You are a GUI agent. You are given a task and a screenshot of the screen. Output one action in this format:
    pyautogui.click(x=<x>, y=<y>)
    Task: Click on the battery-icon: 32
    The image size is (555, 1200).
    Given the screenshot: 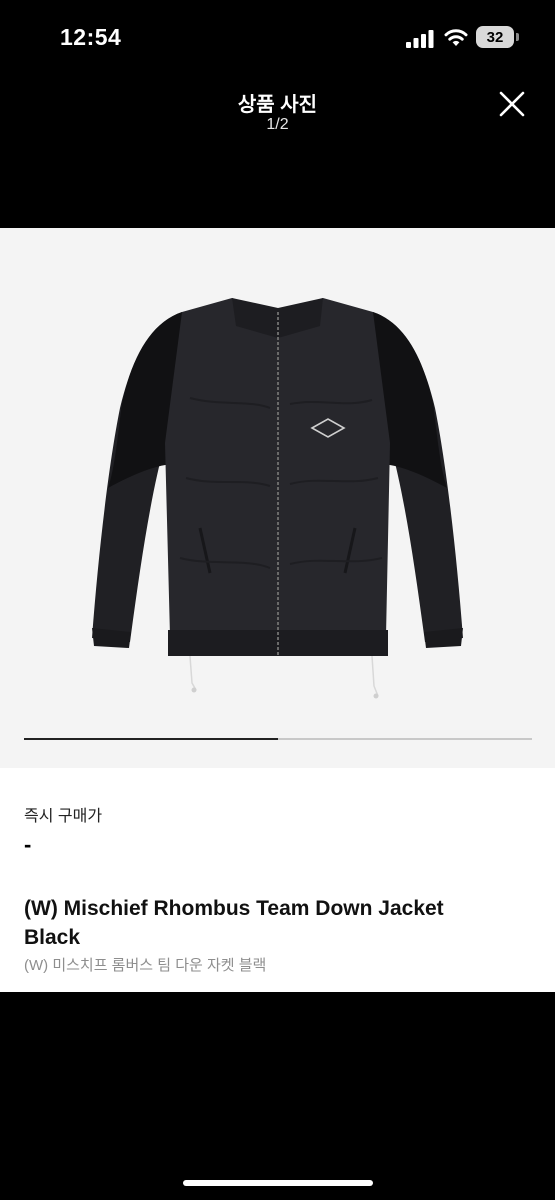 What is the action you would take?
    pyautogui.click(x=498, y=37)
    